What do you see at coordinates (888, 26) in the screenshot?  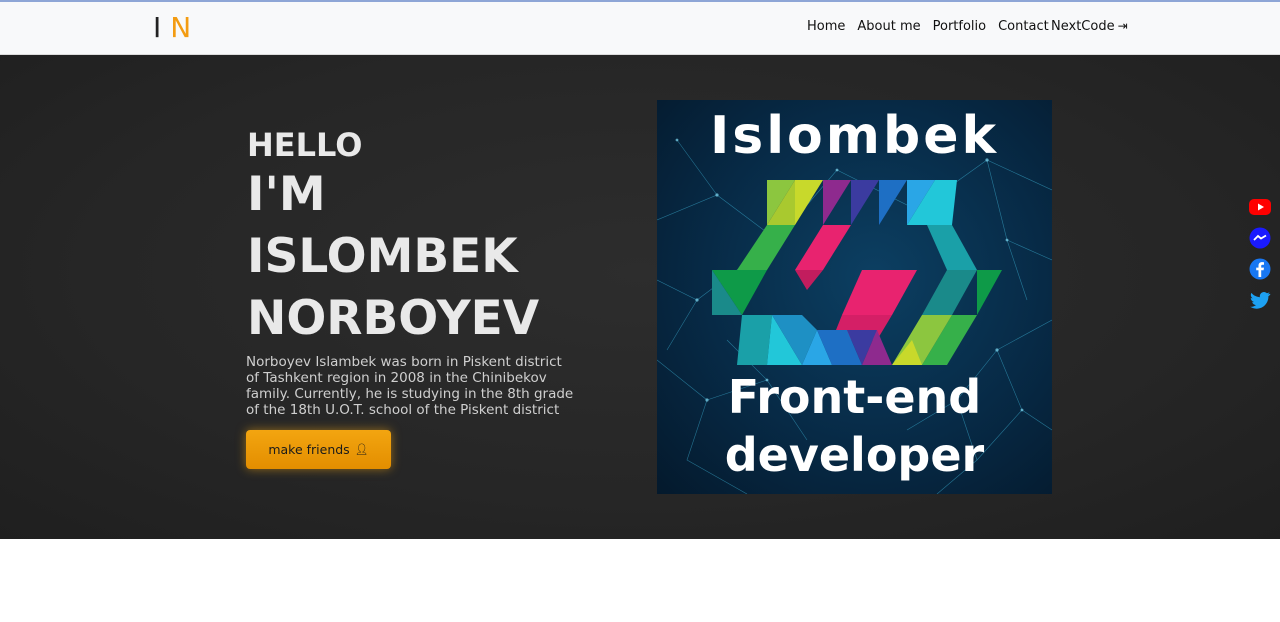 I see `nav-about-me: About me` at bounding box center [888, 26].